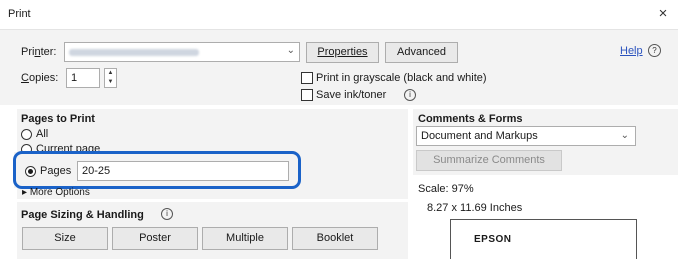 The height and width of the screenshot is (259, 678). I want to click on close-icon: ×, so click(663, 14).